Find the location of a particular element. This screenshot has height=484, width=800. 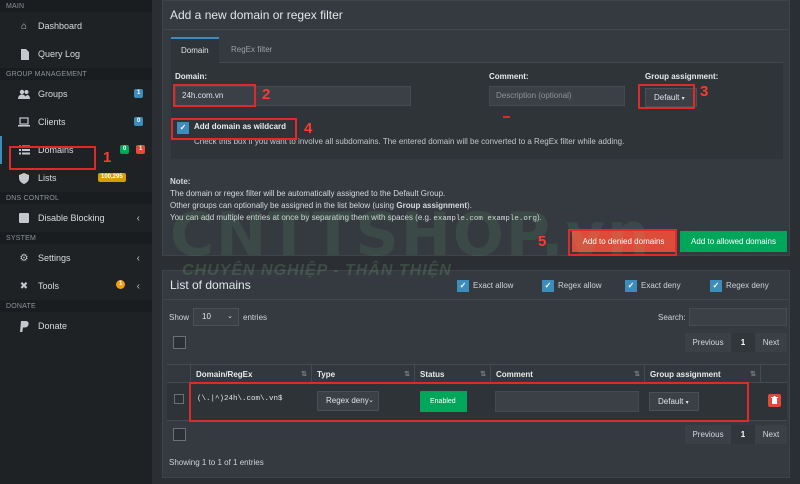

sidebar-item-label: Settings is located at coordinates (54, 258).